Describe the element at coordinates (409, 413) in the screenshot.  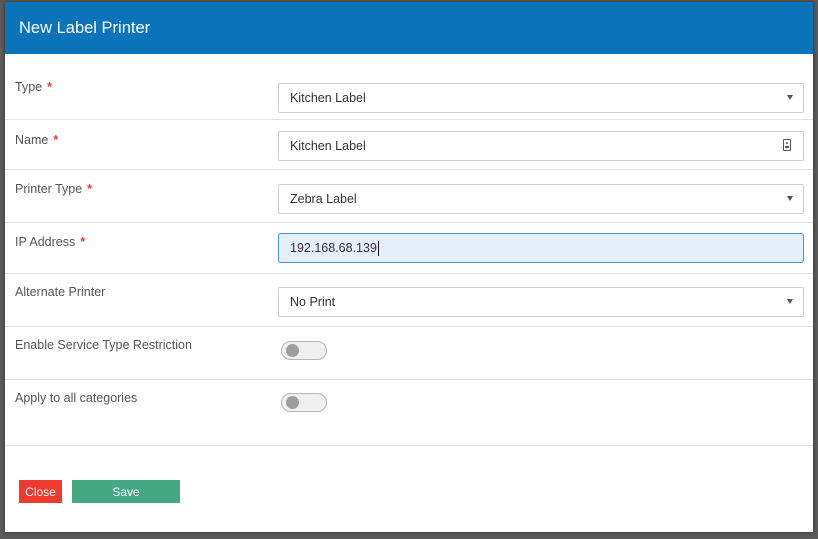
I see `apply-all-categories-row: Apply to all categories` at that location.